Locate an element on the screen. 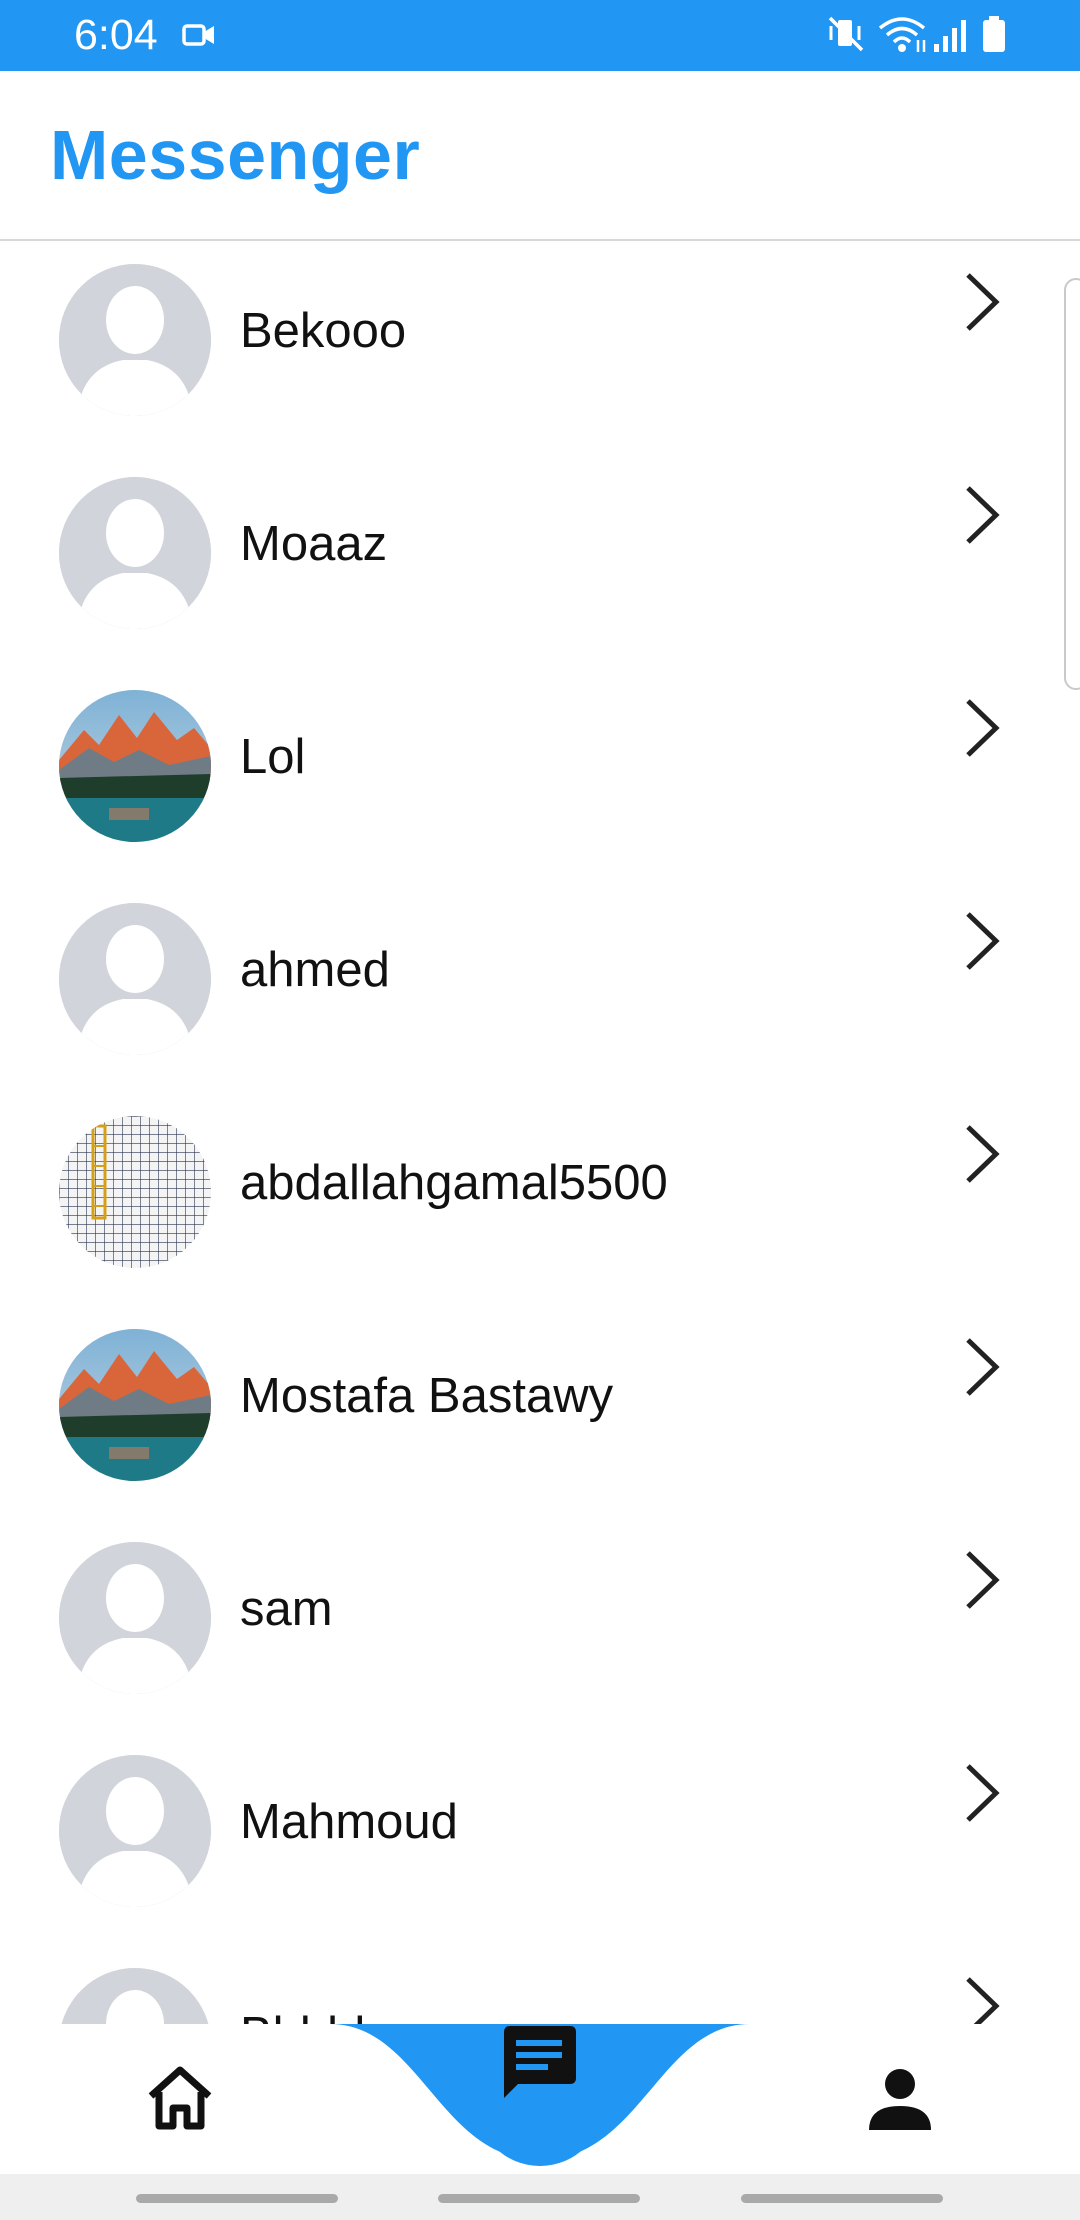  bottom-navigation is located at coordinates (540, 2099).